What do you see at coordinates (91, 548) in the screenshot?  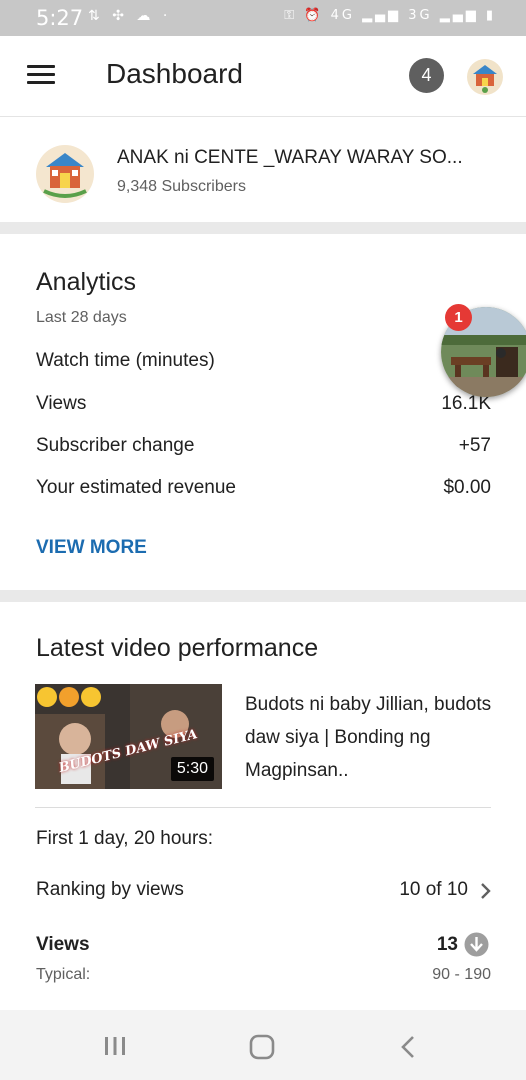 I see `view-more-button: VIEW MORE` at bounding box center [91, 548].